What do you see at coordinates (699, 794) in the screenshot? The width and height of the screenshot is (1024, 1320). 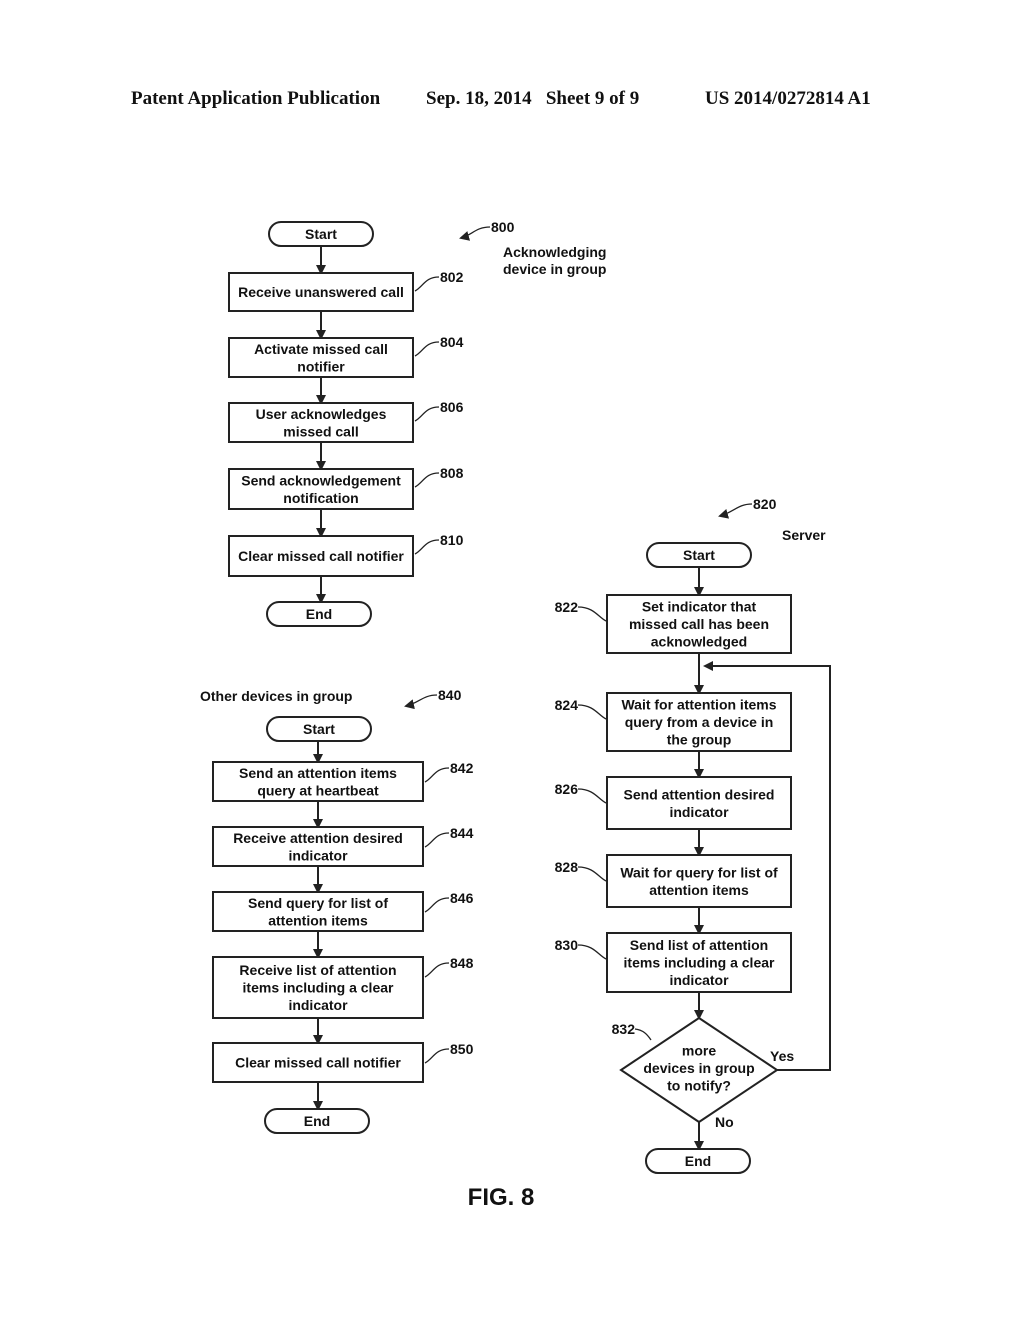 I see `server-step-826-line: Send attention desired` at bounding box center [699, 794].